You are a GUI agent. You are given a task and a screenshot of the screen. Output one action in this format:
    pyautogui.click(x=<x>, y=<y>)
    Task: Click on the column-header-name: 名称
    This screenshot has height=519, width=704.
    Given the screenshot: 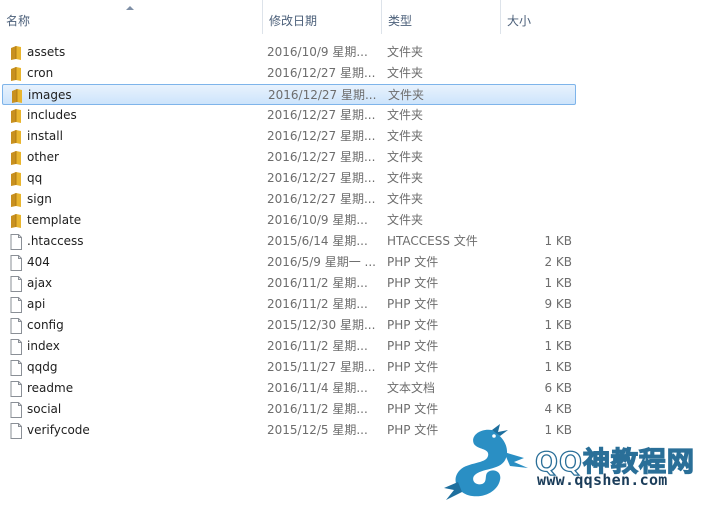 What is the action you would take?
    pyautogui.click(x=131, y=17)
    